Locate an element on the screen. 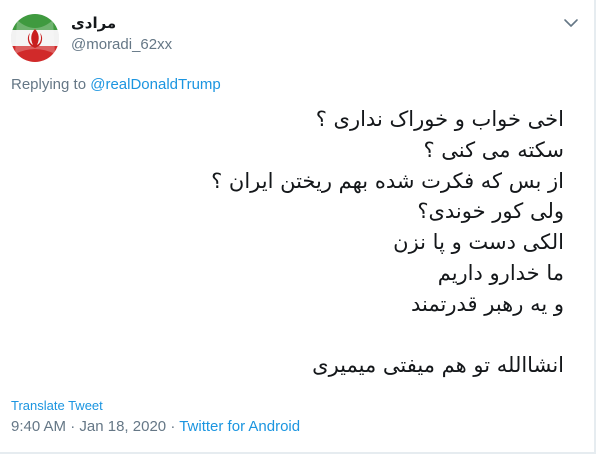 The height and width of the screenshot is (454, 596). chevron-down-icon is located at coordinates (571, 23).